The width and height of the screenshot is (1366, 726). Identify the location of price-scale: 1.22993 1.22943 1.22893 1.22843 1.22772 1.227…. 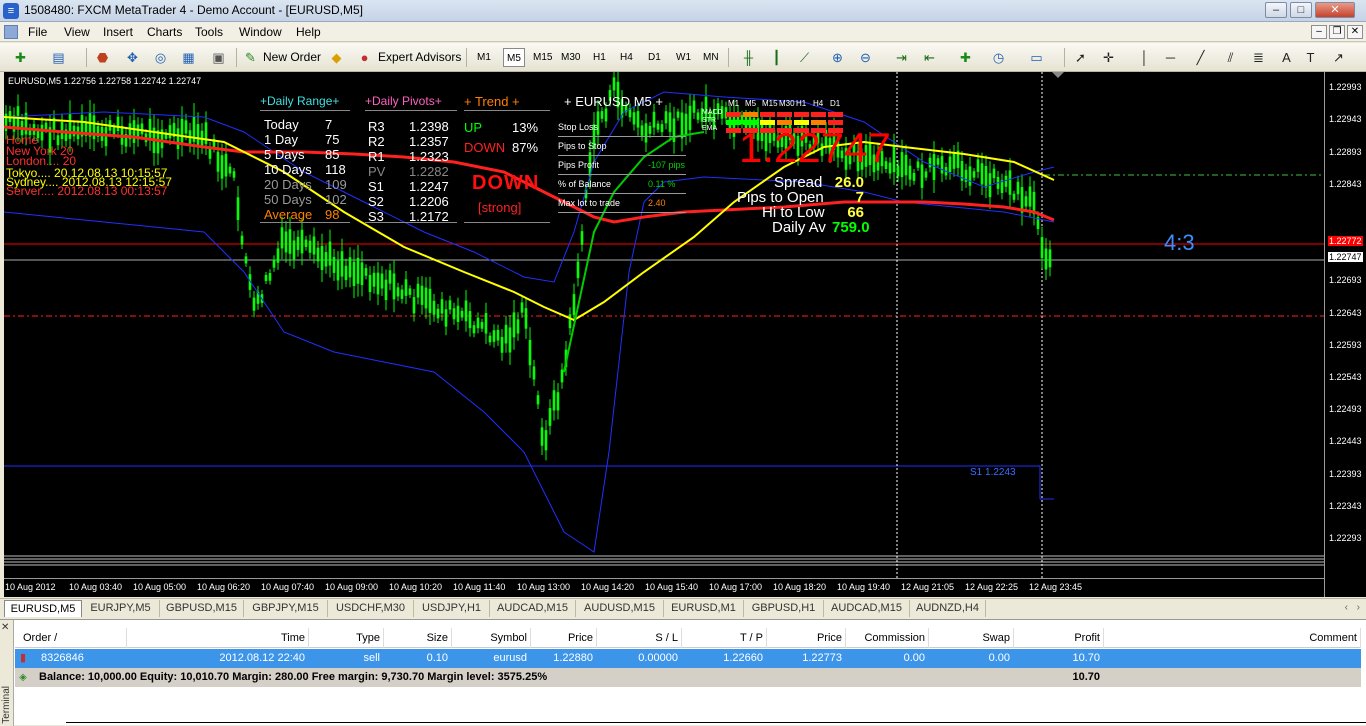
(1345, 334).